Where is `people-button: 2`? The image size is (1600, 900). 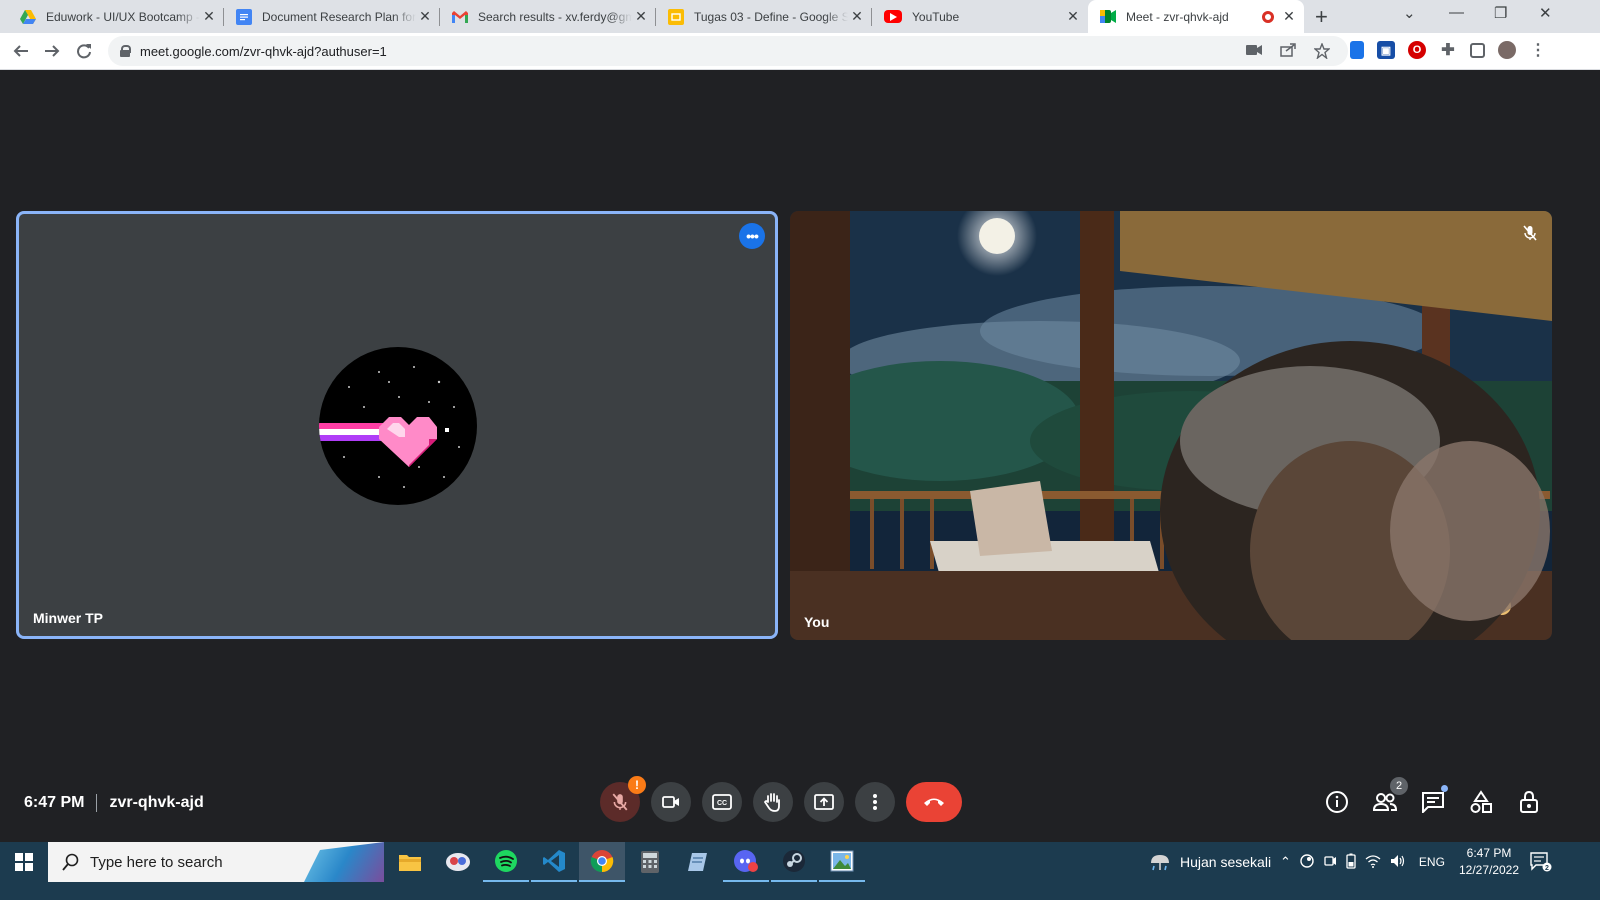
people-button: 2 is located at coordinates (1389, 797).